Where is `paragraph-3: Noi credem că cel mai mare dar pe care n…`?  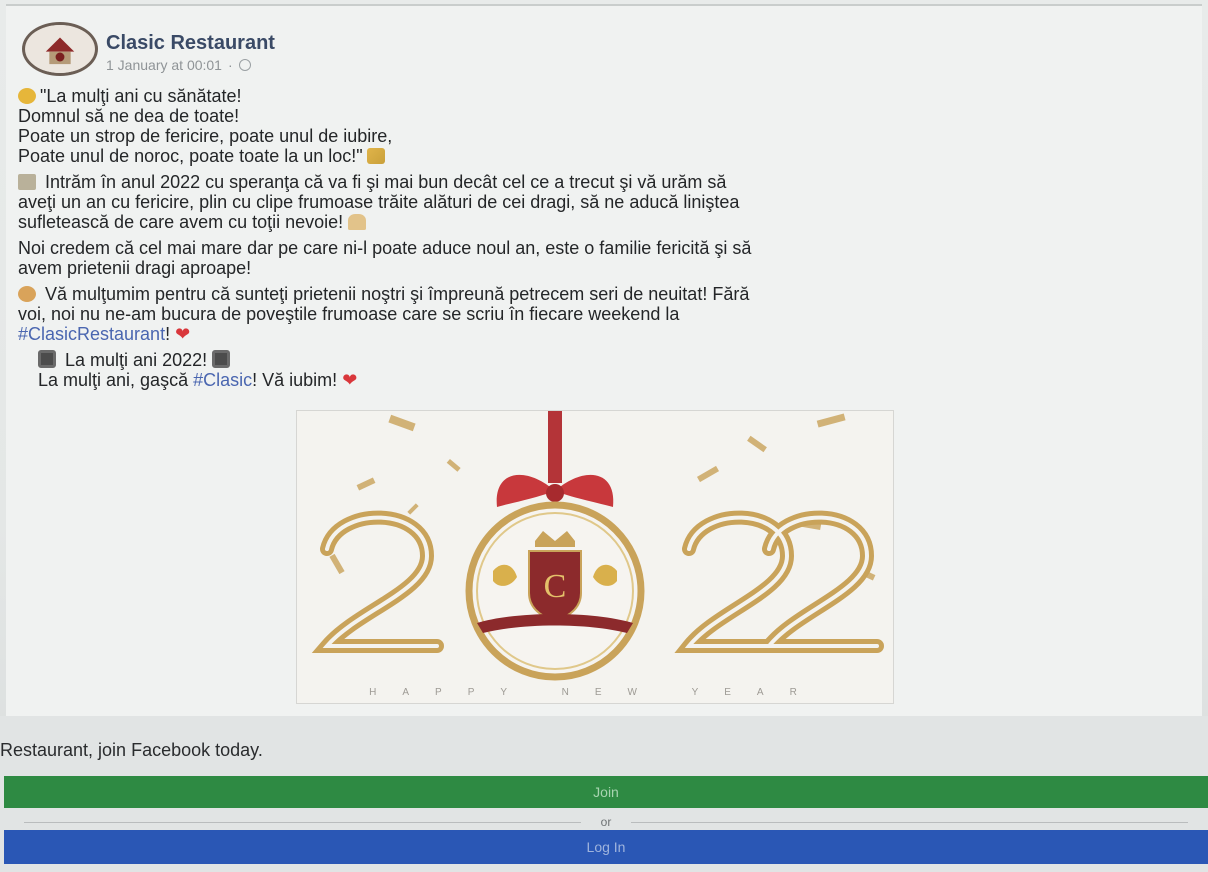 paragraph-3: Noi credem că cel mai mare dar pe care n… is located at coordinates (593, 258).